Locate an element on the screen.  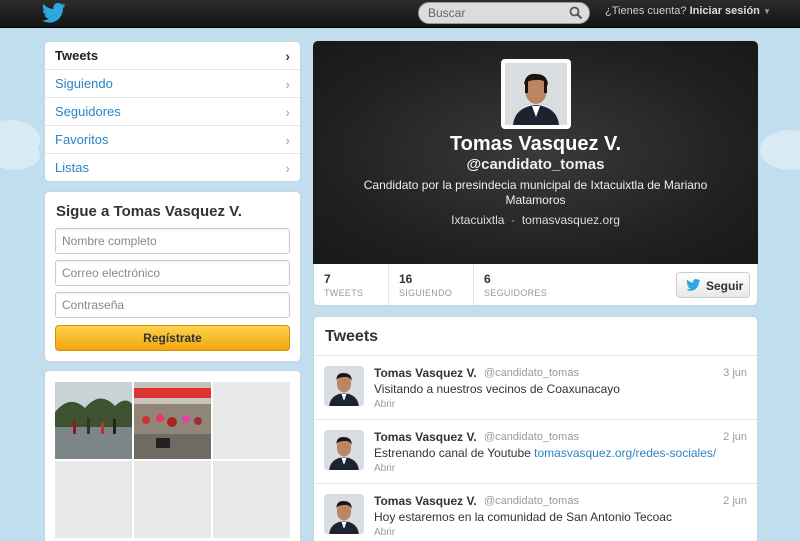
profile-meta: Ixtacuixtla · tomasvasquez.org is located at coordinates (535, 220).